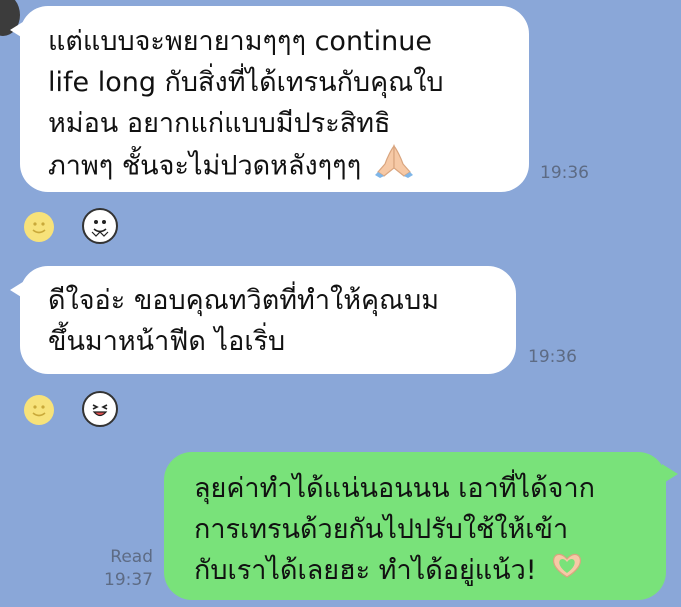 The image size is (681, 607). I want to click on message-line: แต่แบบจะพยายามๆๆๆ continue, so click(240, 41).